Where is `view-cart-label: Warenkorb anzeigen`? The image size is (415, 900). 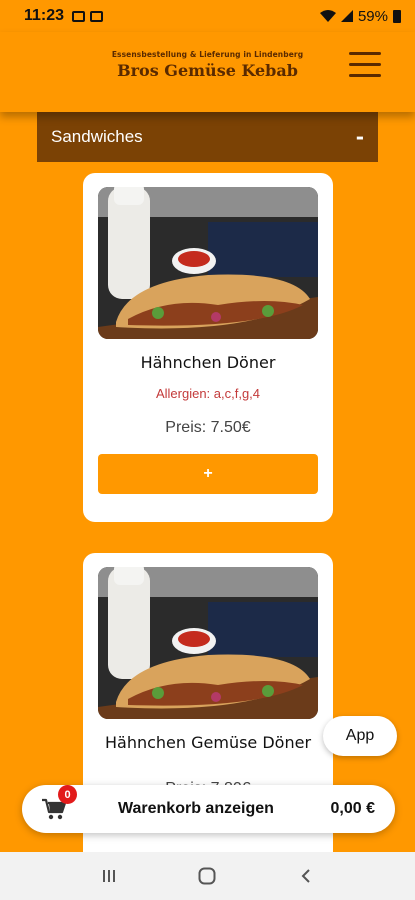 view-cart-label: Warenkorb anzeigen is located at coordinates (196, 809).